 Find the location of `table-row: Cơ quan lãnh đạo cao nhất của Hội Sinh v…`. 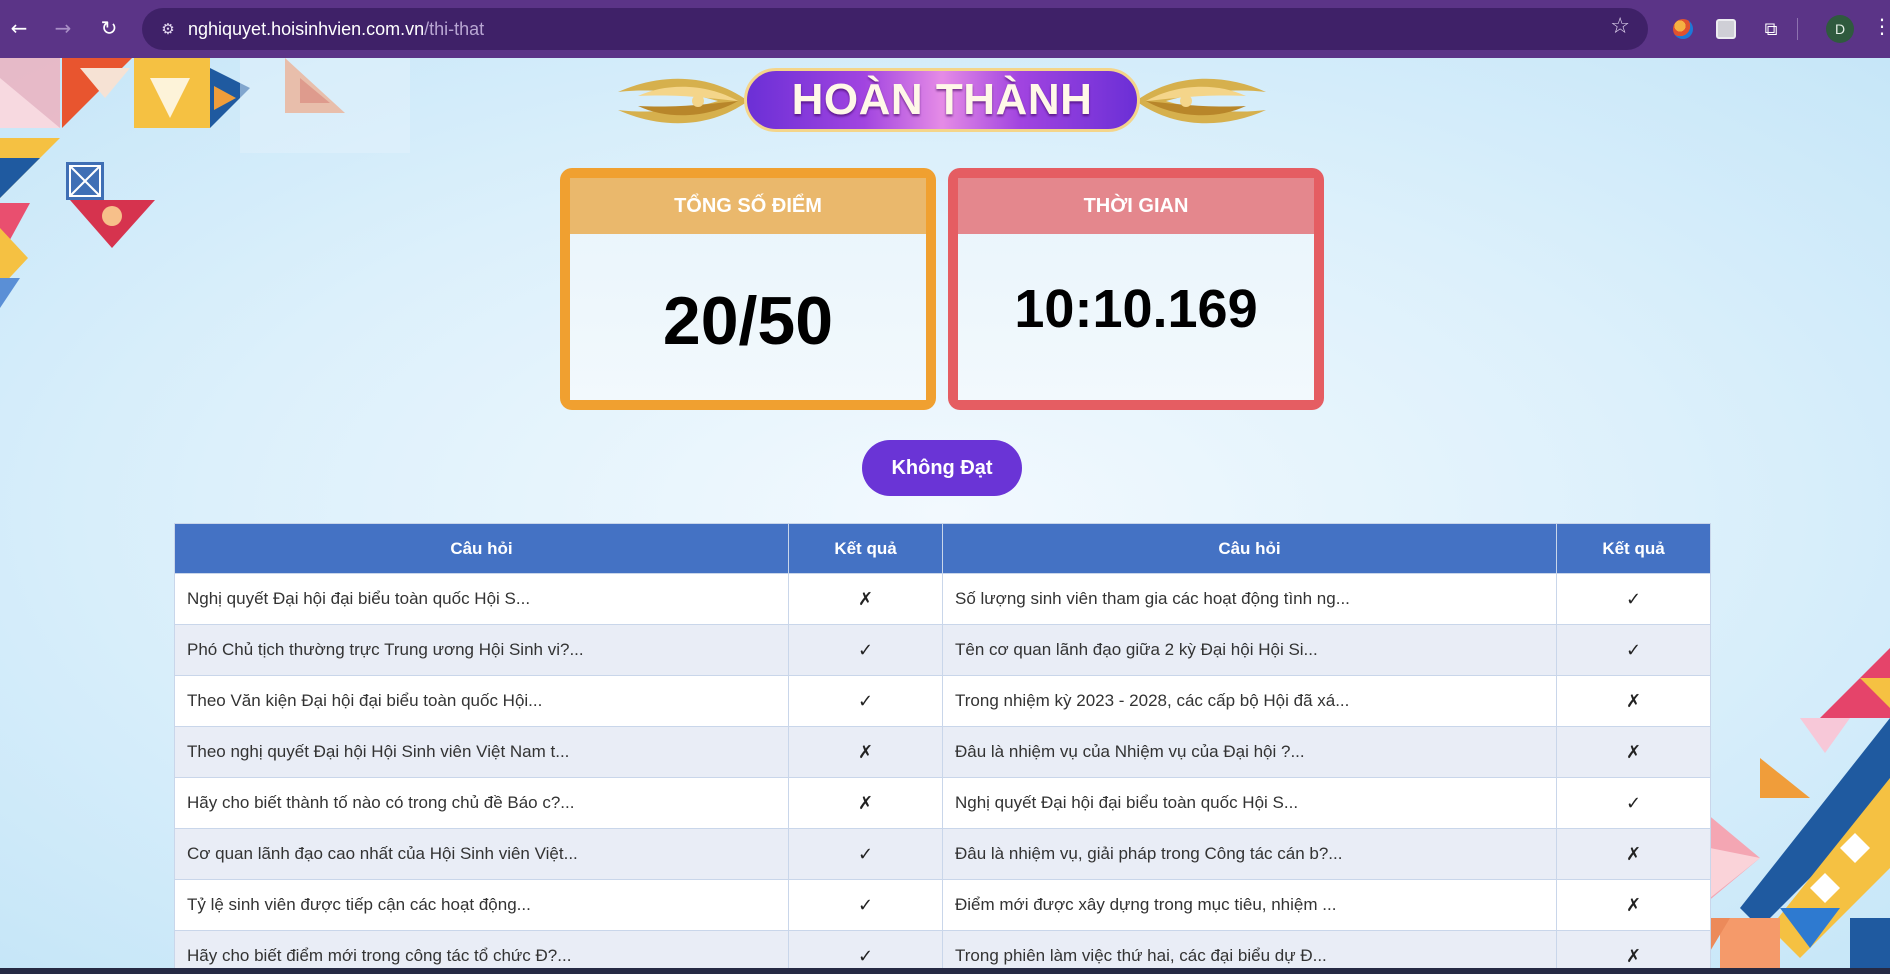

table-row: Cơ quan lãnh đạo cao nhất của Hội Sinh v… is located at coordinates (942, 854).